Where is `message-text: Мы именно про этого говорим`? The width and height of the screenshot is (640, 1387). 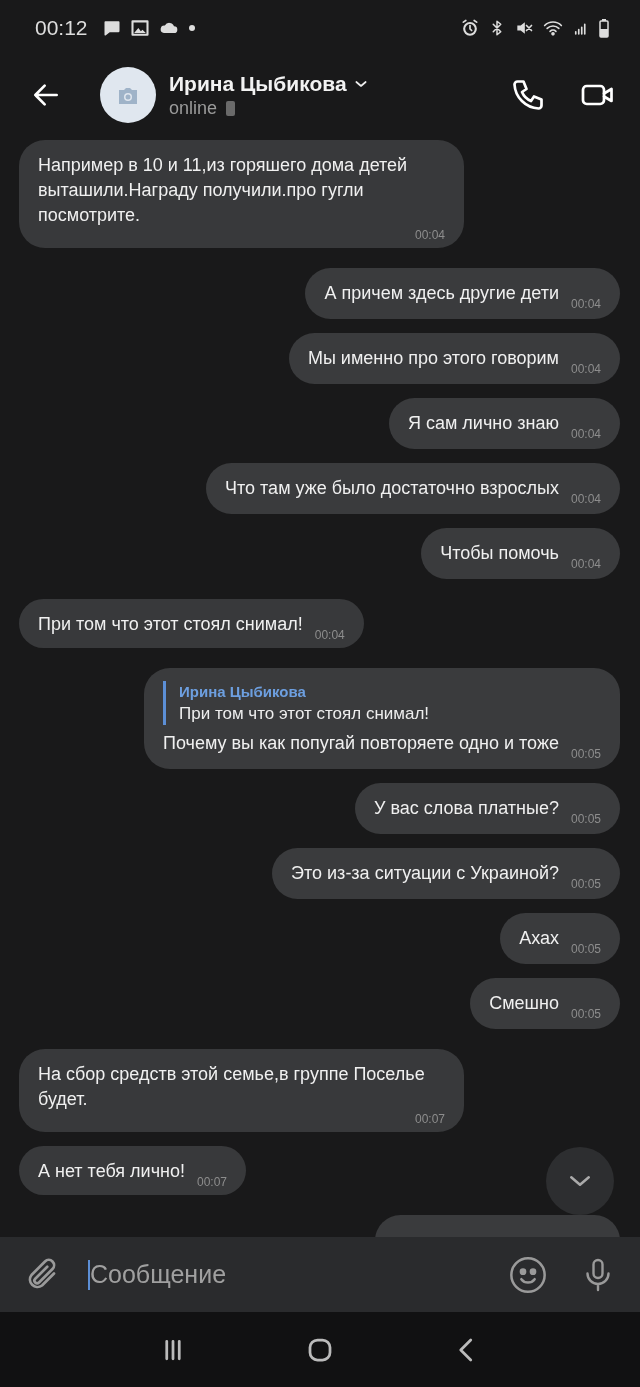
message-text: Мы именно про этого говорим is located at coordinates (433, 358).